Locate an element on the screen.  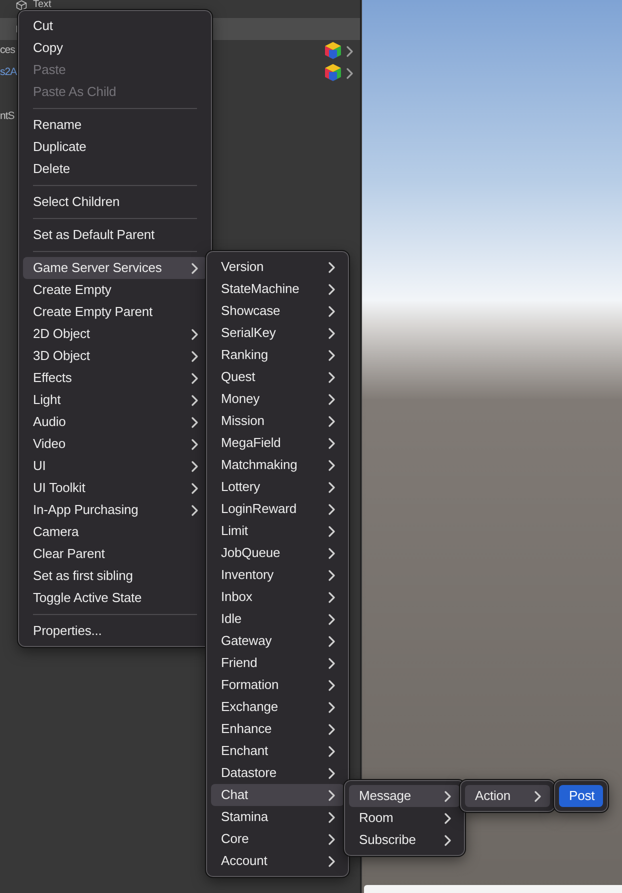
hierarchy-item-label: ces is located at coordinates (7, 51).